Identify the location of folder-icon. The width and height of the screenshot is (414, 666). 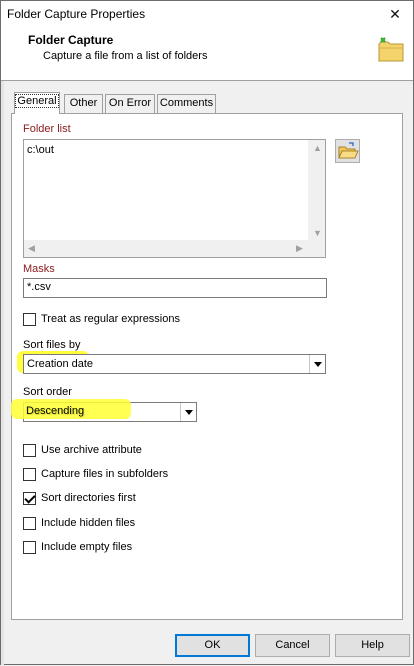
(391, 49).